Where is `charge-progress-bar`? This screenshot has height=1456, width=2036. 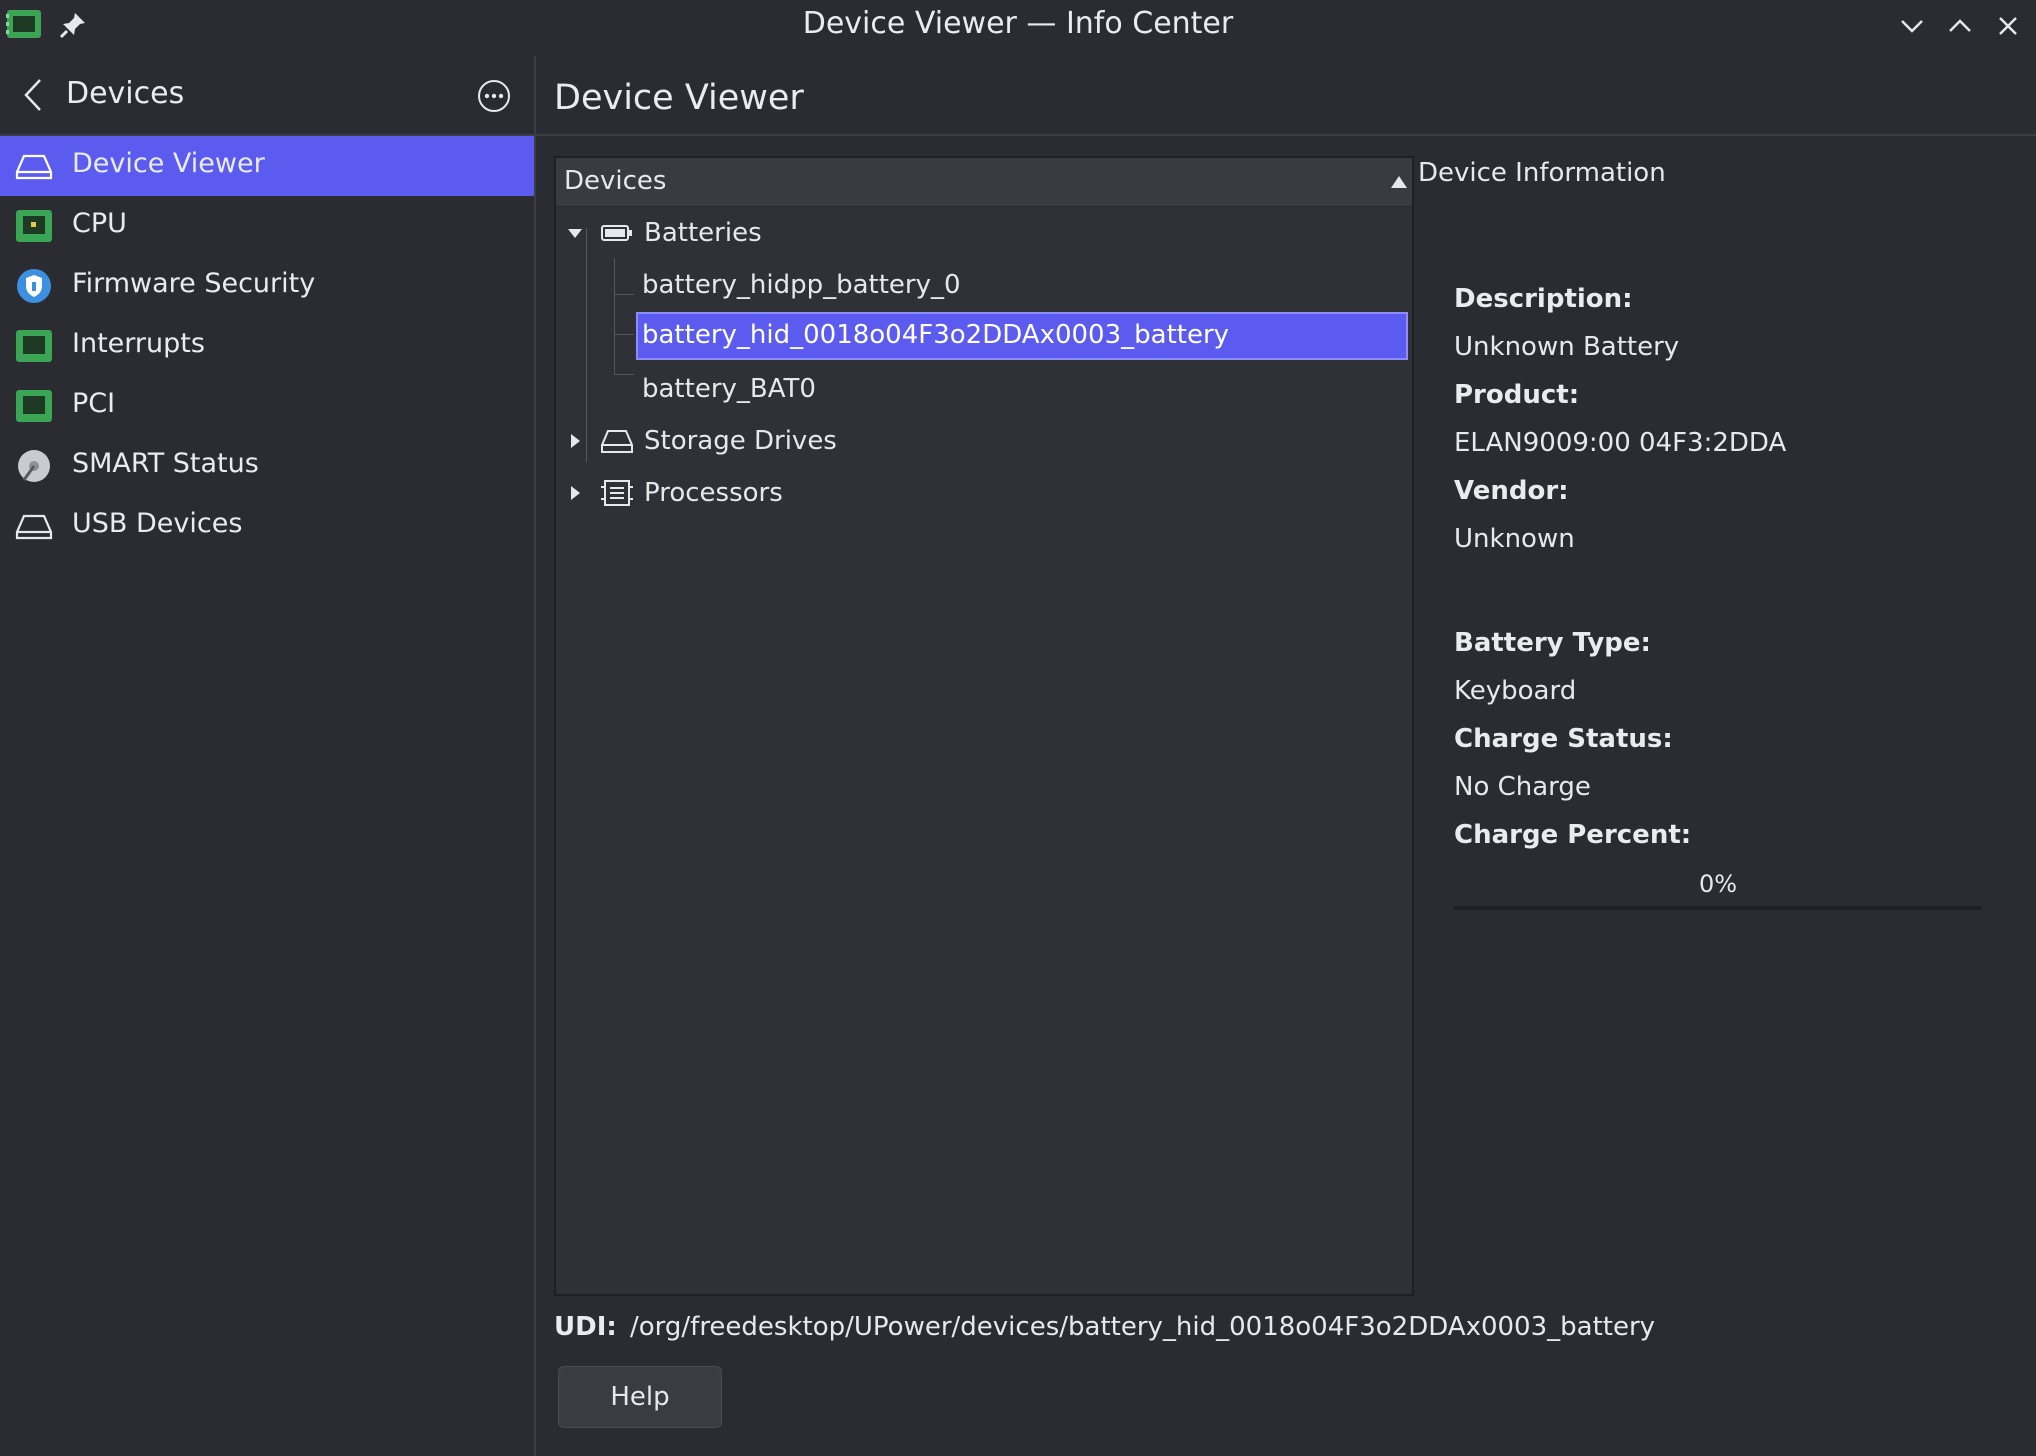
charge-progress-bar is located at coordinates (1718, 908).